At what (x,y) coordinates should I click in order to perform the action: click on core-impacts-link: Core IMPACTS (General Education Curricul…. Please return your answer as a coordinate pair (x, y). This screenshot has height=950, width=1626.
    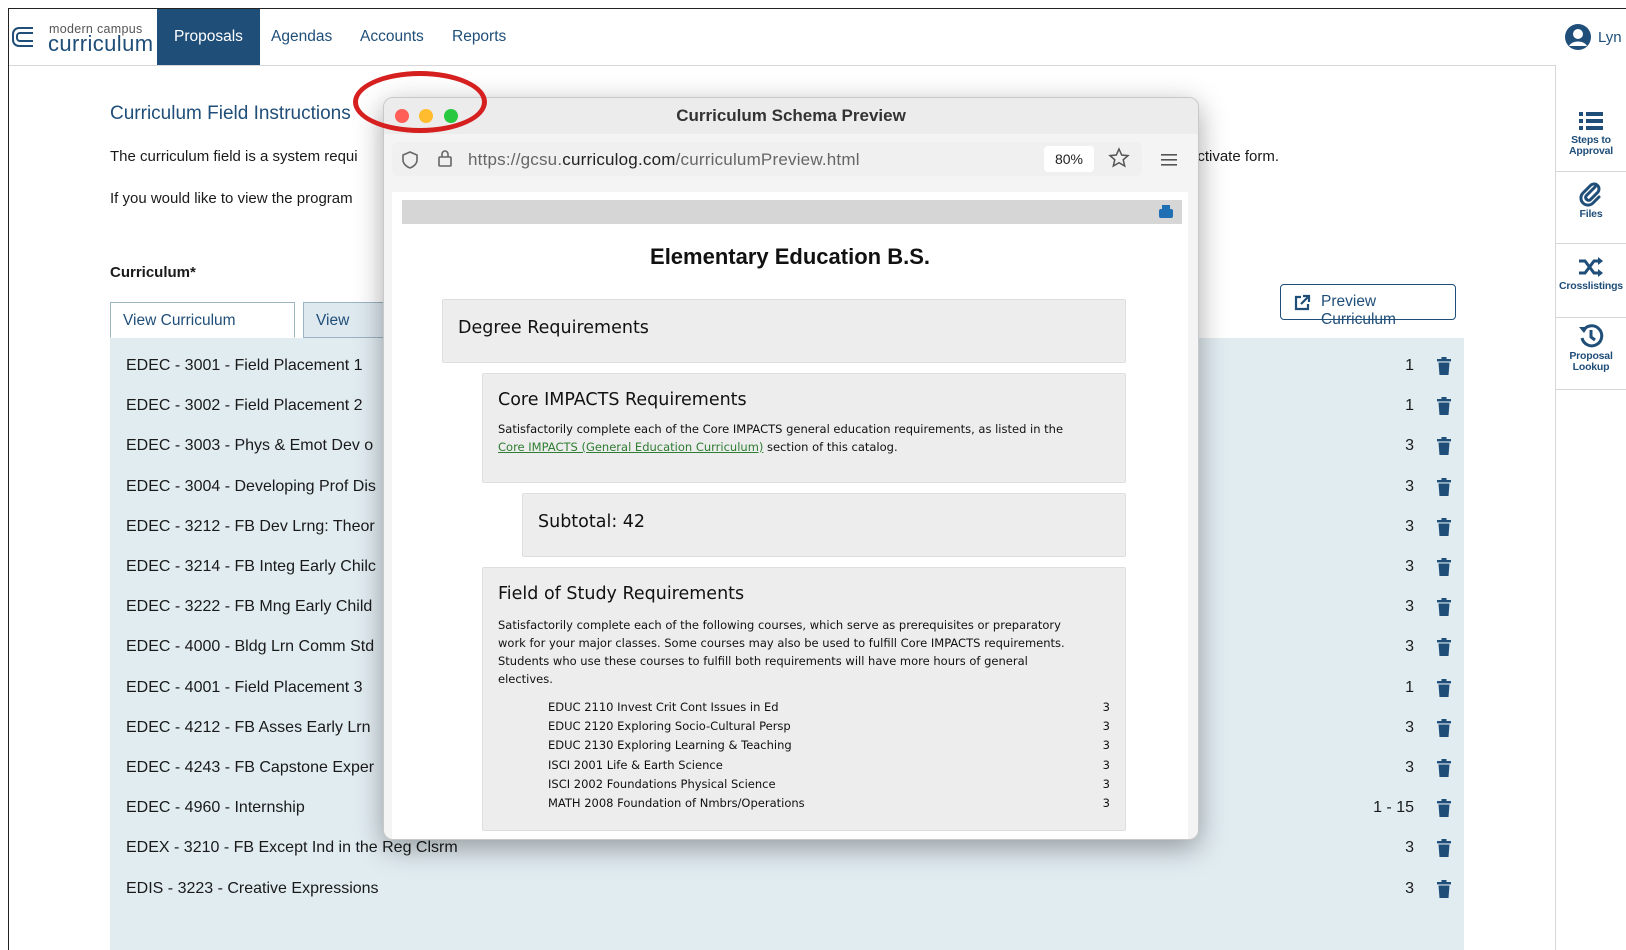
    Looking at the image, I should click on (630, 447).